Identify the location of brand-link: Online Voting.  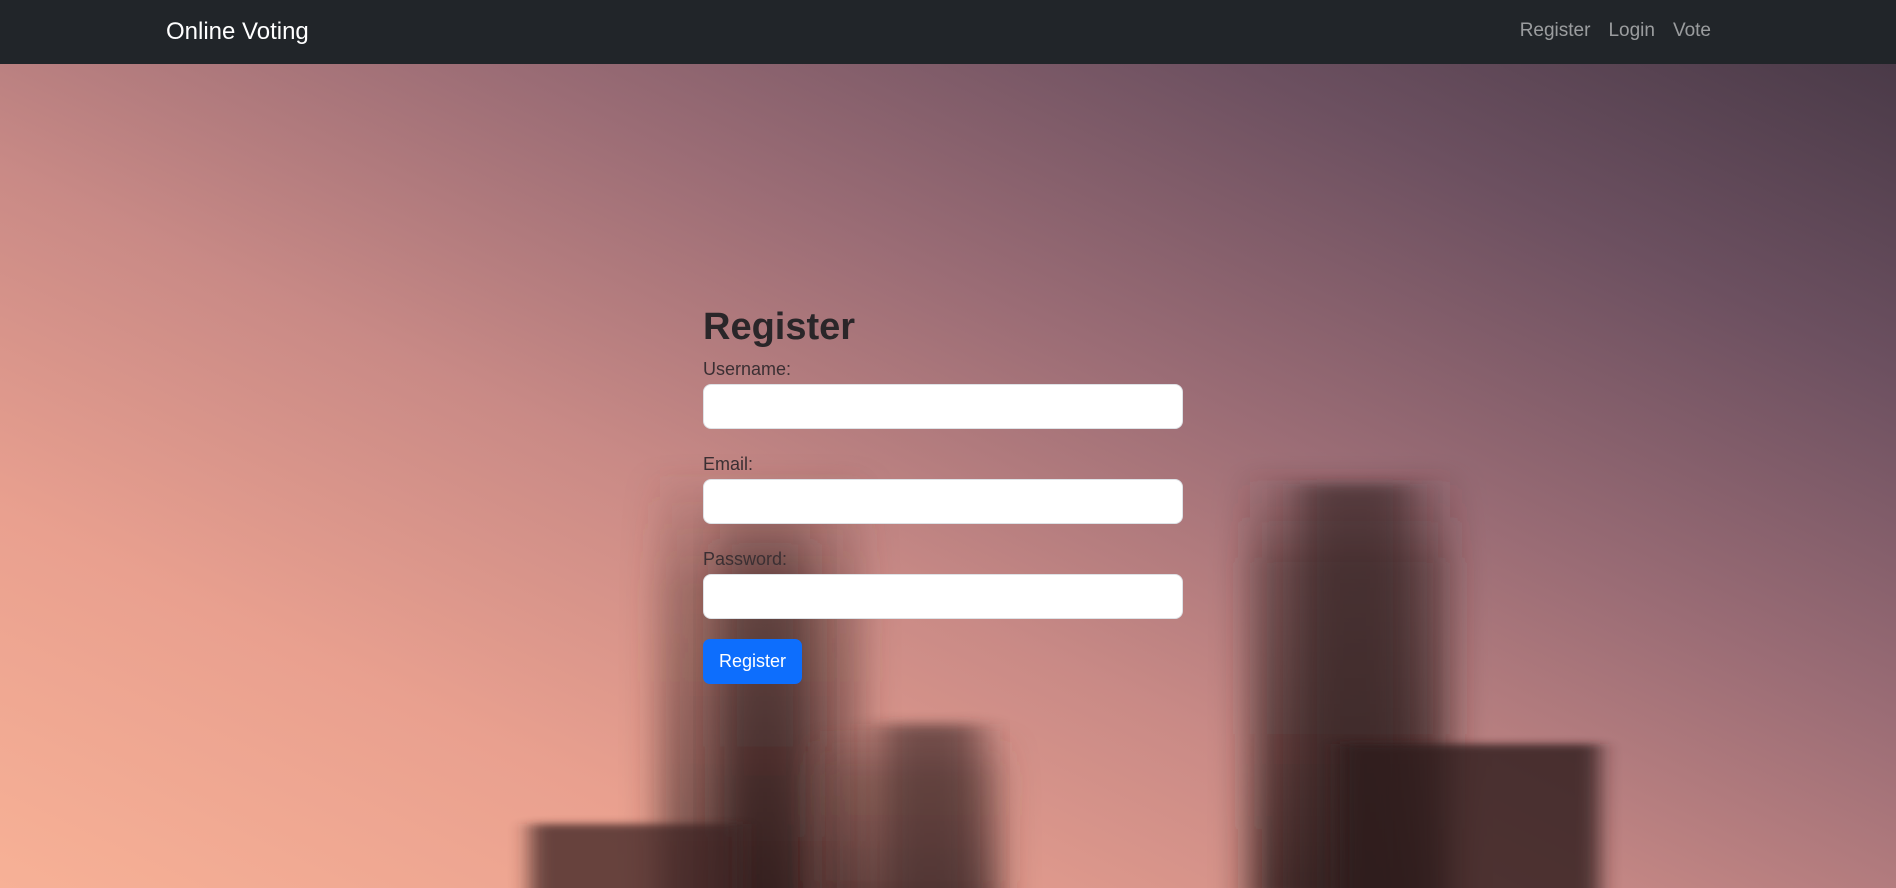
(237, 32).